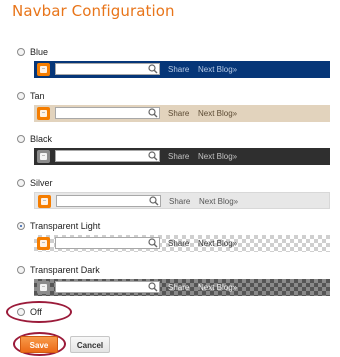  Describe the element at coordinates (65, 270) in the screenshot. I see `option-label: Transparent Dark` at that location.